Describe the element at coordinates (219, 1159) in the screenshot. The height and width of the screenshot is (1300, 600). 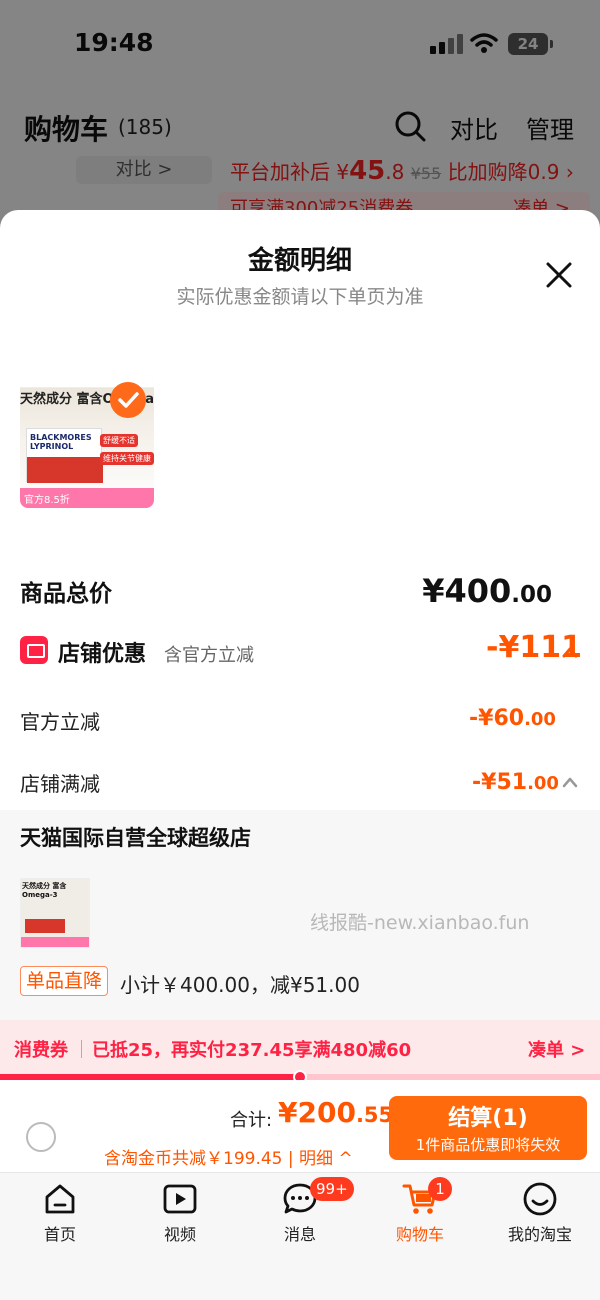
I see `coin-discount-text: 含淘金币共减￥199.45 | 明细` at that location.